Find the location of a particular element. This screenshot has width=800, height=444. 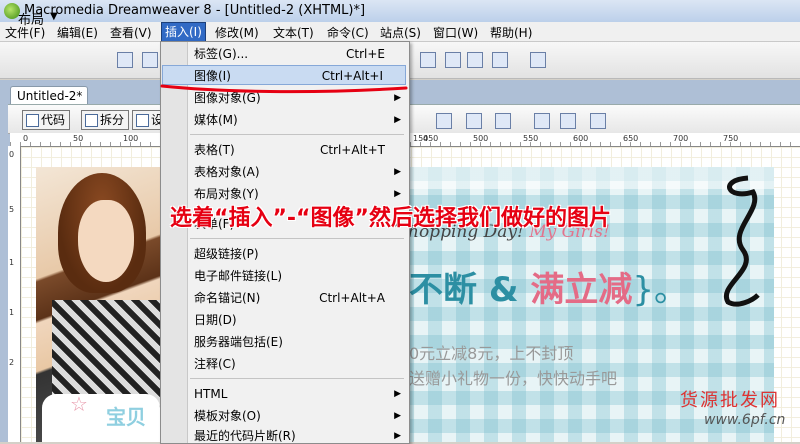

ruler-tick: 50 is located at coordinates (78, 138).